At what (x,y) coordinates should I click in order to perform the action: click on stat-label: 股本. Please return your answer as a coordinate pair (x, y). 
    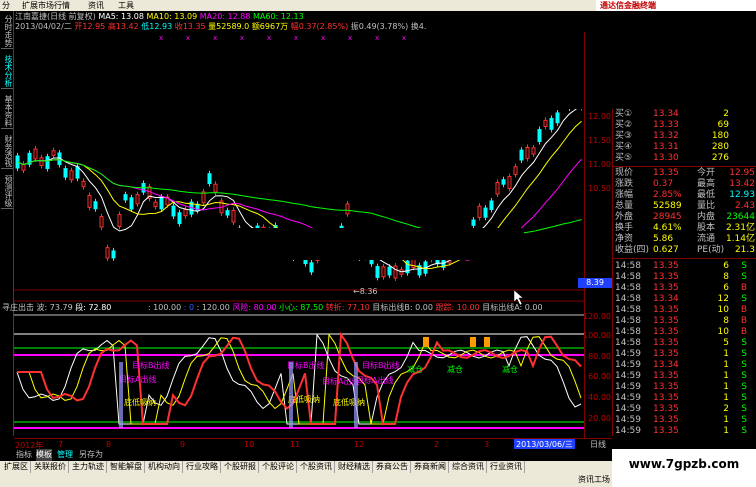
    Looking at the image, I should click on (706, 228).